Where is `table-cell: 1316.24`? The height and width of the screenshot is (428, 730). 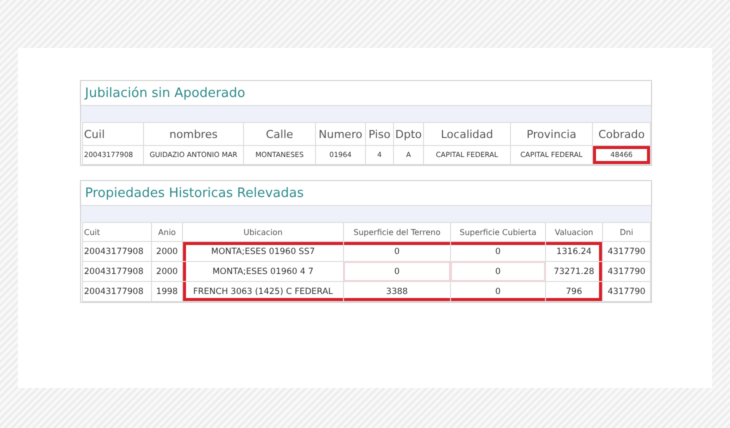 table-cell: 1316.24 is located at coordinates (574, 252).